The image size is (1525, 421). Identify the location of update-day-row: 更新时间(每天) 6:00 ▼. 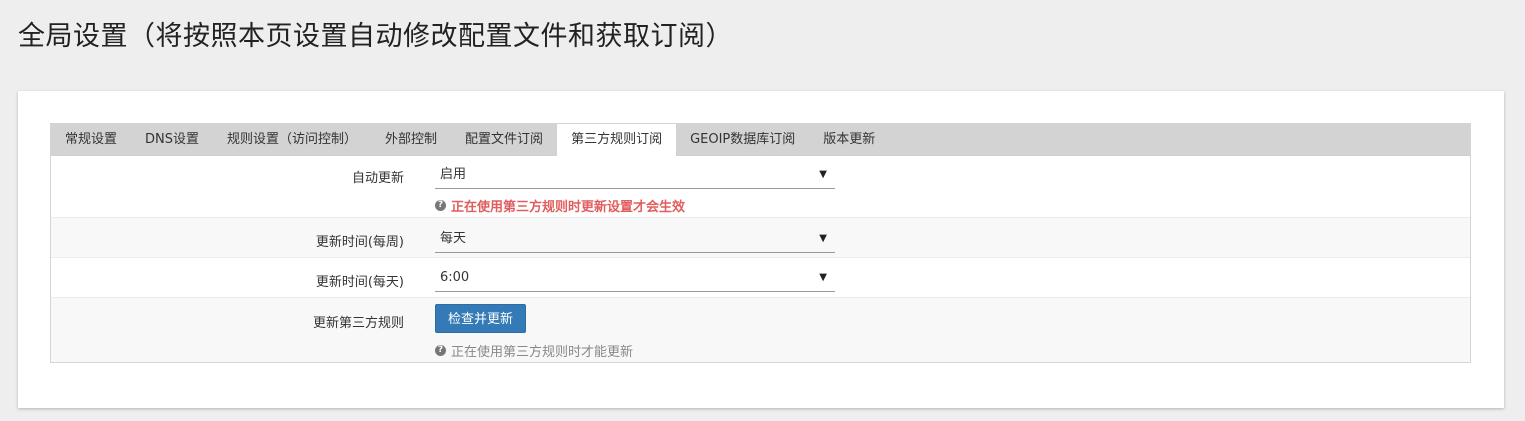
(760, 278).